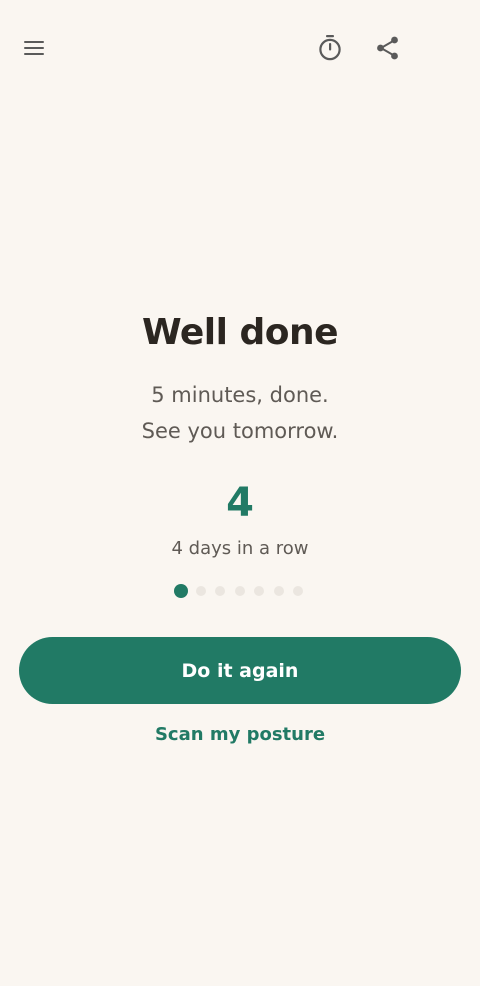  I want to click on streak-count: 4, so click(240, 503).